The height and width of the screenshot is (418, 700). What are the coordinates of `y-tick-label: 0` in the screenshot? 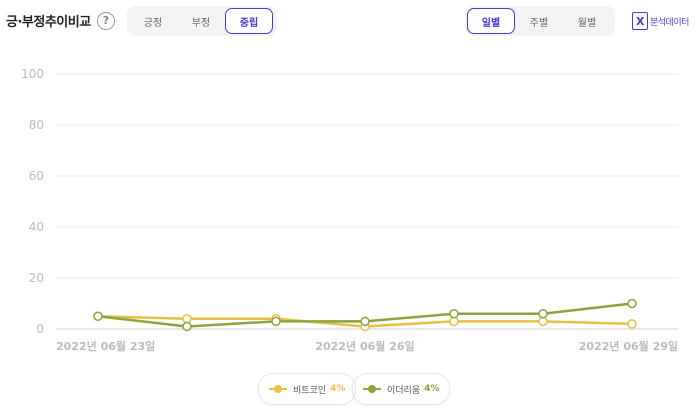 It's located at (40, 329).